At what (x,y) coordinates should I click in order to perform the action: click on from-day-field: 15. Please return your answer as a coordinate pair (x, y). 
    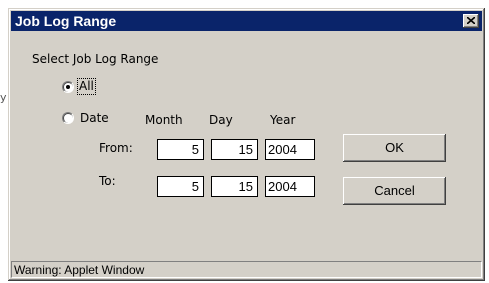
    Looking at the image, I should click on (234, 149).